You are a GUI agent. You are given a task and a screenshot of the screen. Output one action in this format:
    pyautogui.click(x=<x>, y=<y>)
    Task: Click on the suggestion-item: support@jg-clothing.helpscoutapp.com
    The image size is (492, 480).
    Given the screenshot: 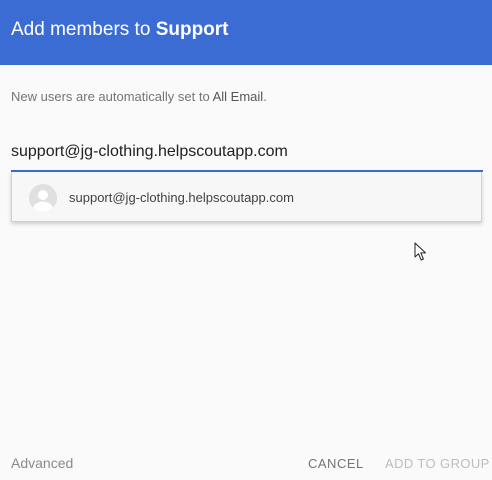 What is the action you would take?
    pyautogui.click(x=246, y=196)
    